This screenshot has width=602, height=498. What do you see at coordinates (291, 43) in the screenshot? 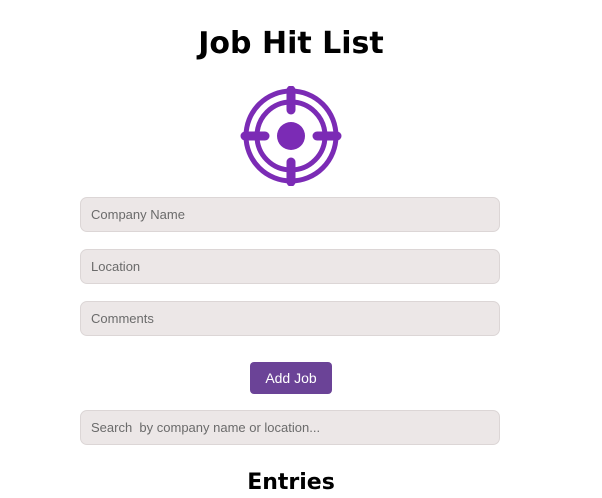
I see `page-title: Job Hit List` at bounding box center [291, 43].